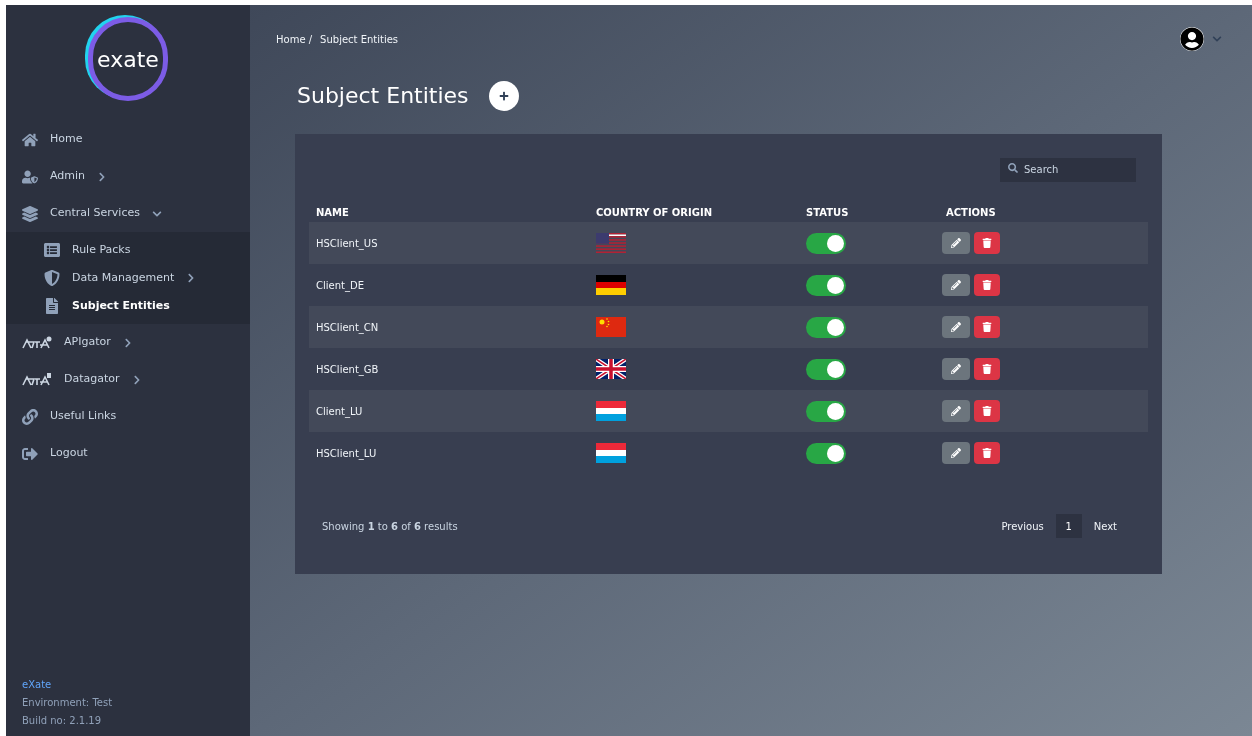 This screenshot has height=736, width=1252. Describe the element at coordinates (68, 703) in the screenshot. I see `environment-text: Environment: Test` at that location.